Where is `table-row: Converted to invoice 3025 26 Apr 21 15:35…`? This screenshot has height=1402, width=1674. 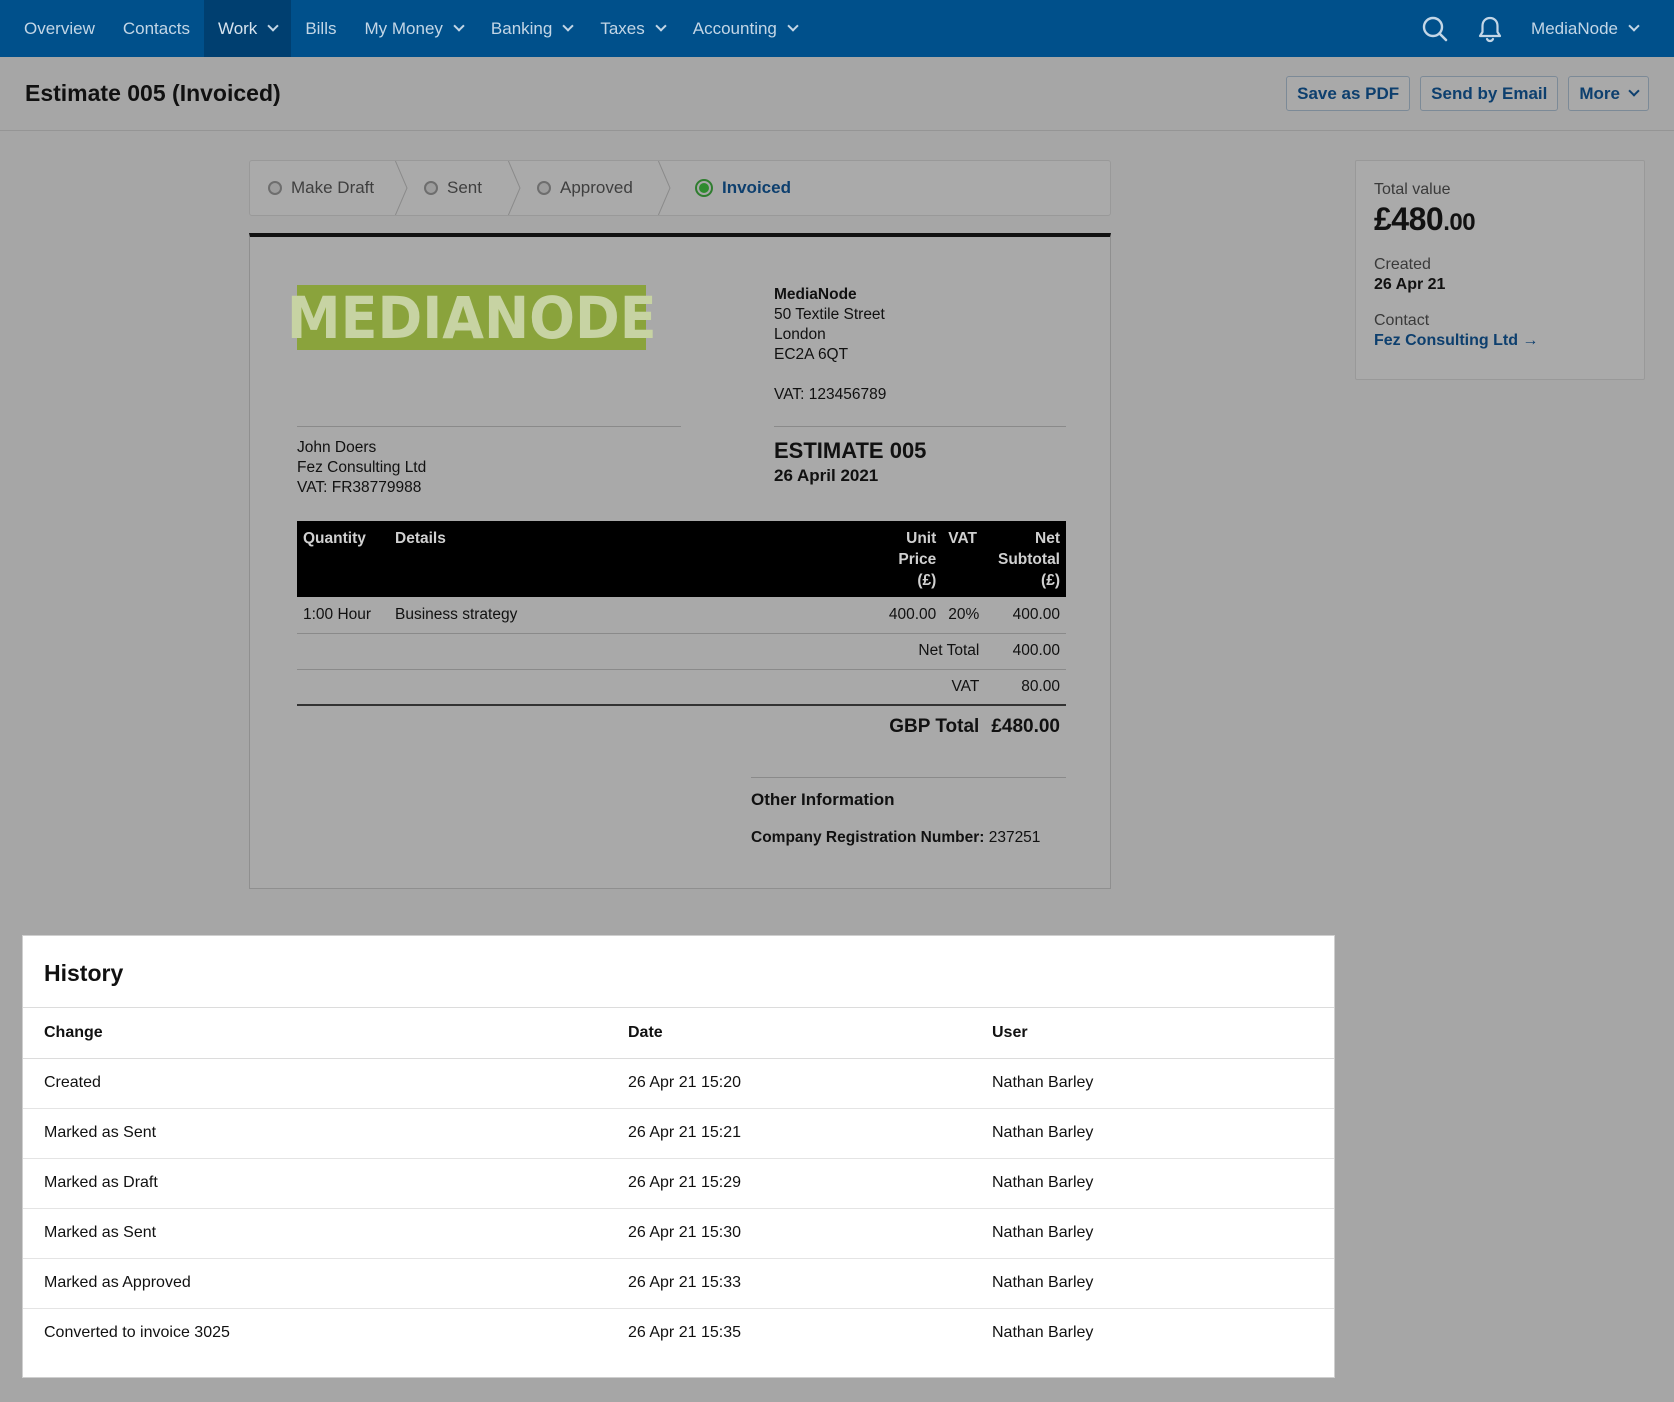
table-row: Converted to invoice 3025 26 Apr 21 15:35… is located at coordinates (569, 1333).